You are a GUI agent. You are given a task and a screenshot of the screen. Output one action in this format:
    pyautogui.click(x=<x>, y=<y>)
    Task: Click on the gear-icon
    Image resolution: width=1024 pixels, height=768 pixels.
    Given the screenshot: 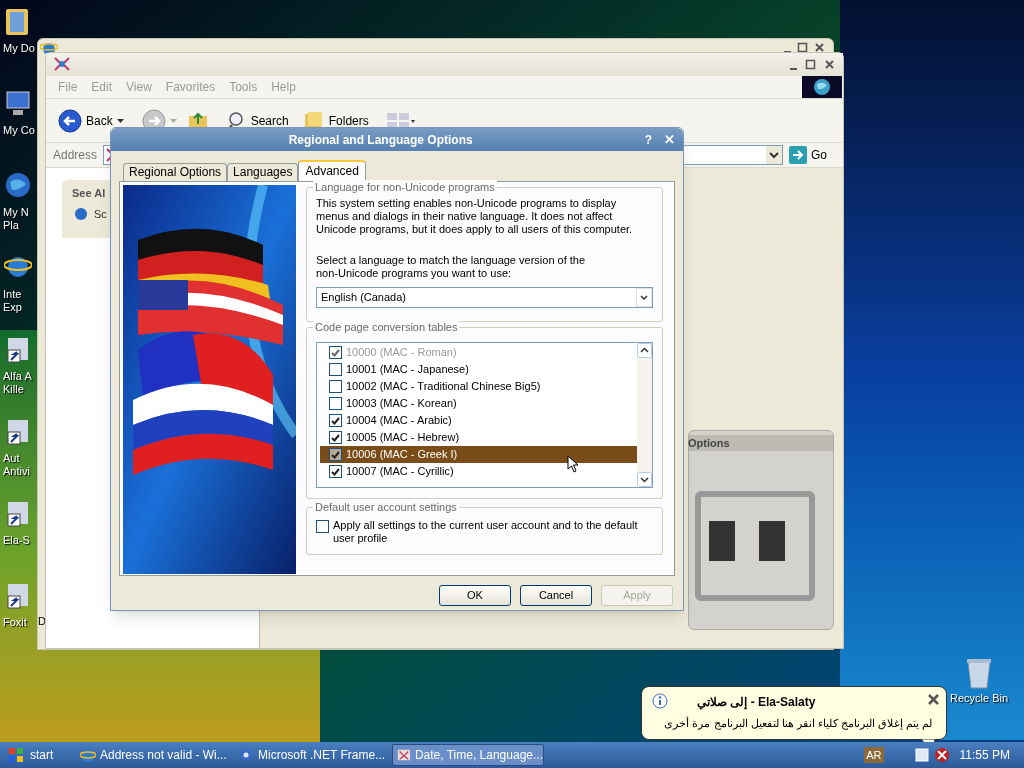 What is the action you would take?
    pyautogui.click(x=246, y=755)
    